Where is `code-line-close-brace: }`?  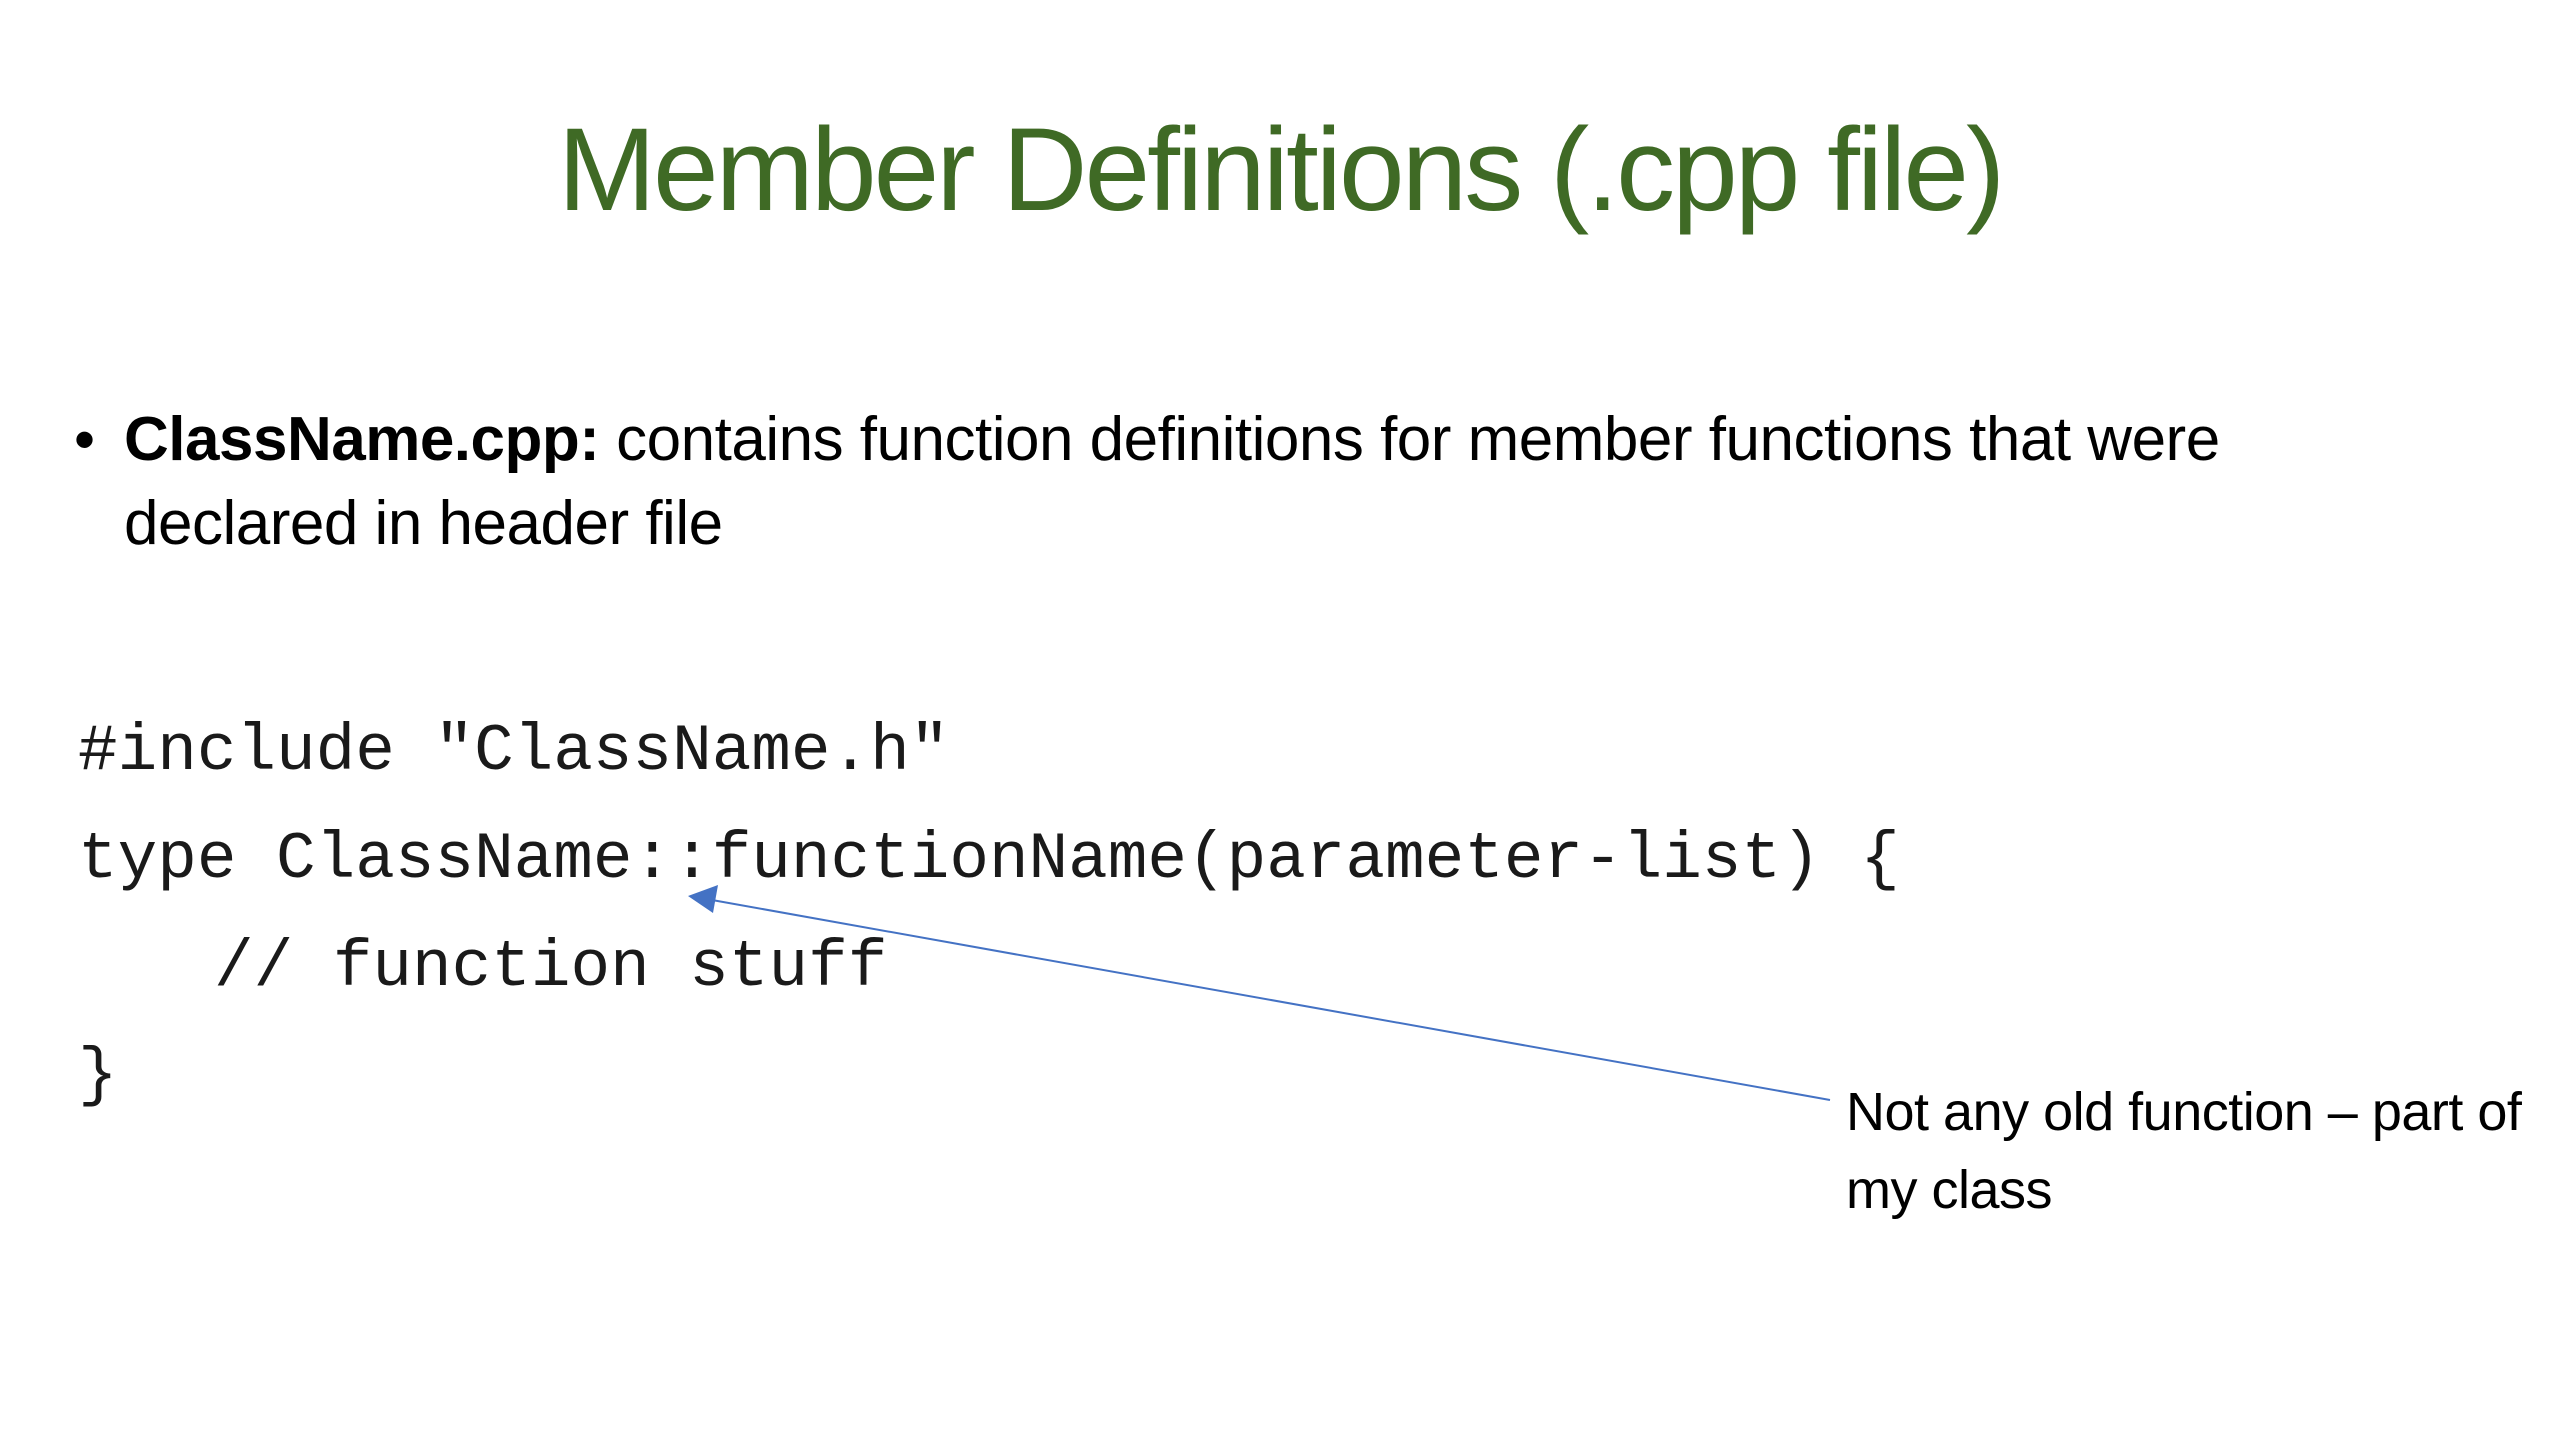
code-line-close-brace: } is located at coordinates (98, 1075).